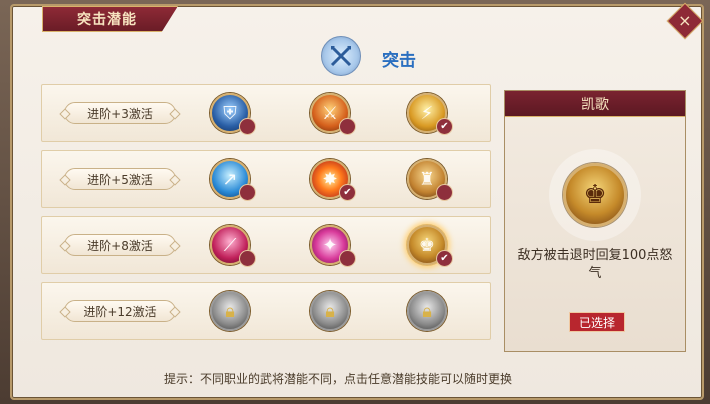  I want to click on close-icon: ×, so click(685, 20).